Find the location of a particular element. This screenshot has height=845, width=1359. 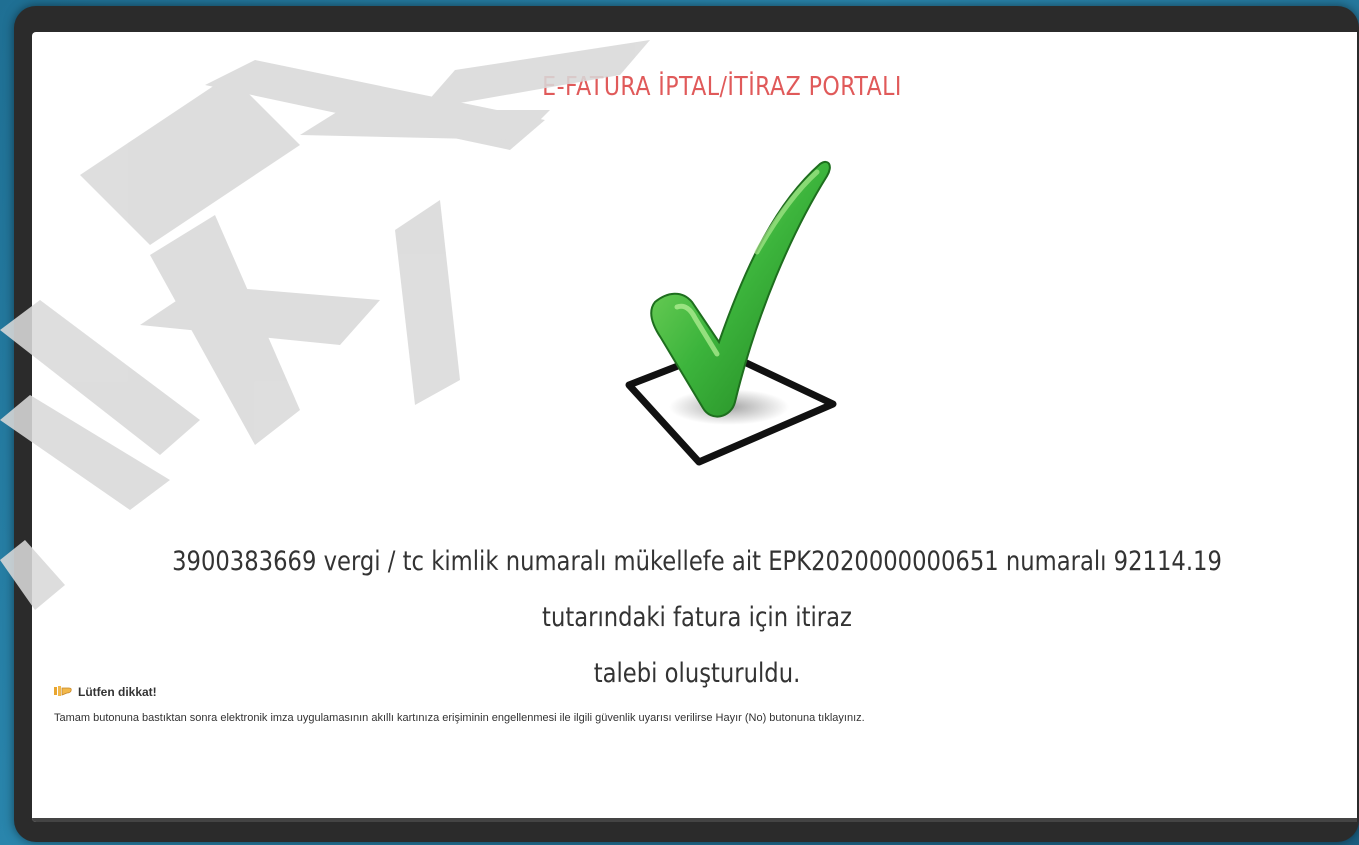

page-title: E-FATURA İPTAL/İTİRAZ PORTALI is located at coordinates (722, 87).